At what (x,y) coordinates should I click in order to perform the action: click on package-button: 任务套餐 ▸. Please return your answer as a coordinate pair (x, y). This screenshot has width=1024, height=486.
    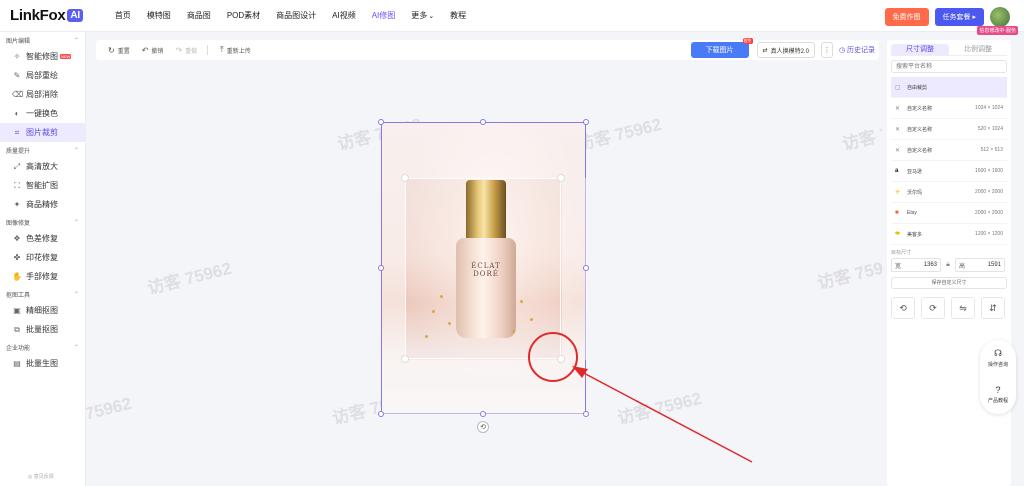
    Looking at the image, I should click on (959, 17).